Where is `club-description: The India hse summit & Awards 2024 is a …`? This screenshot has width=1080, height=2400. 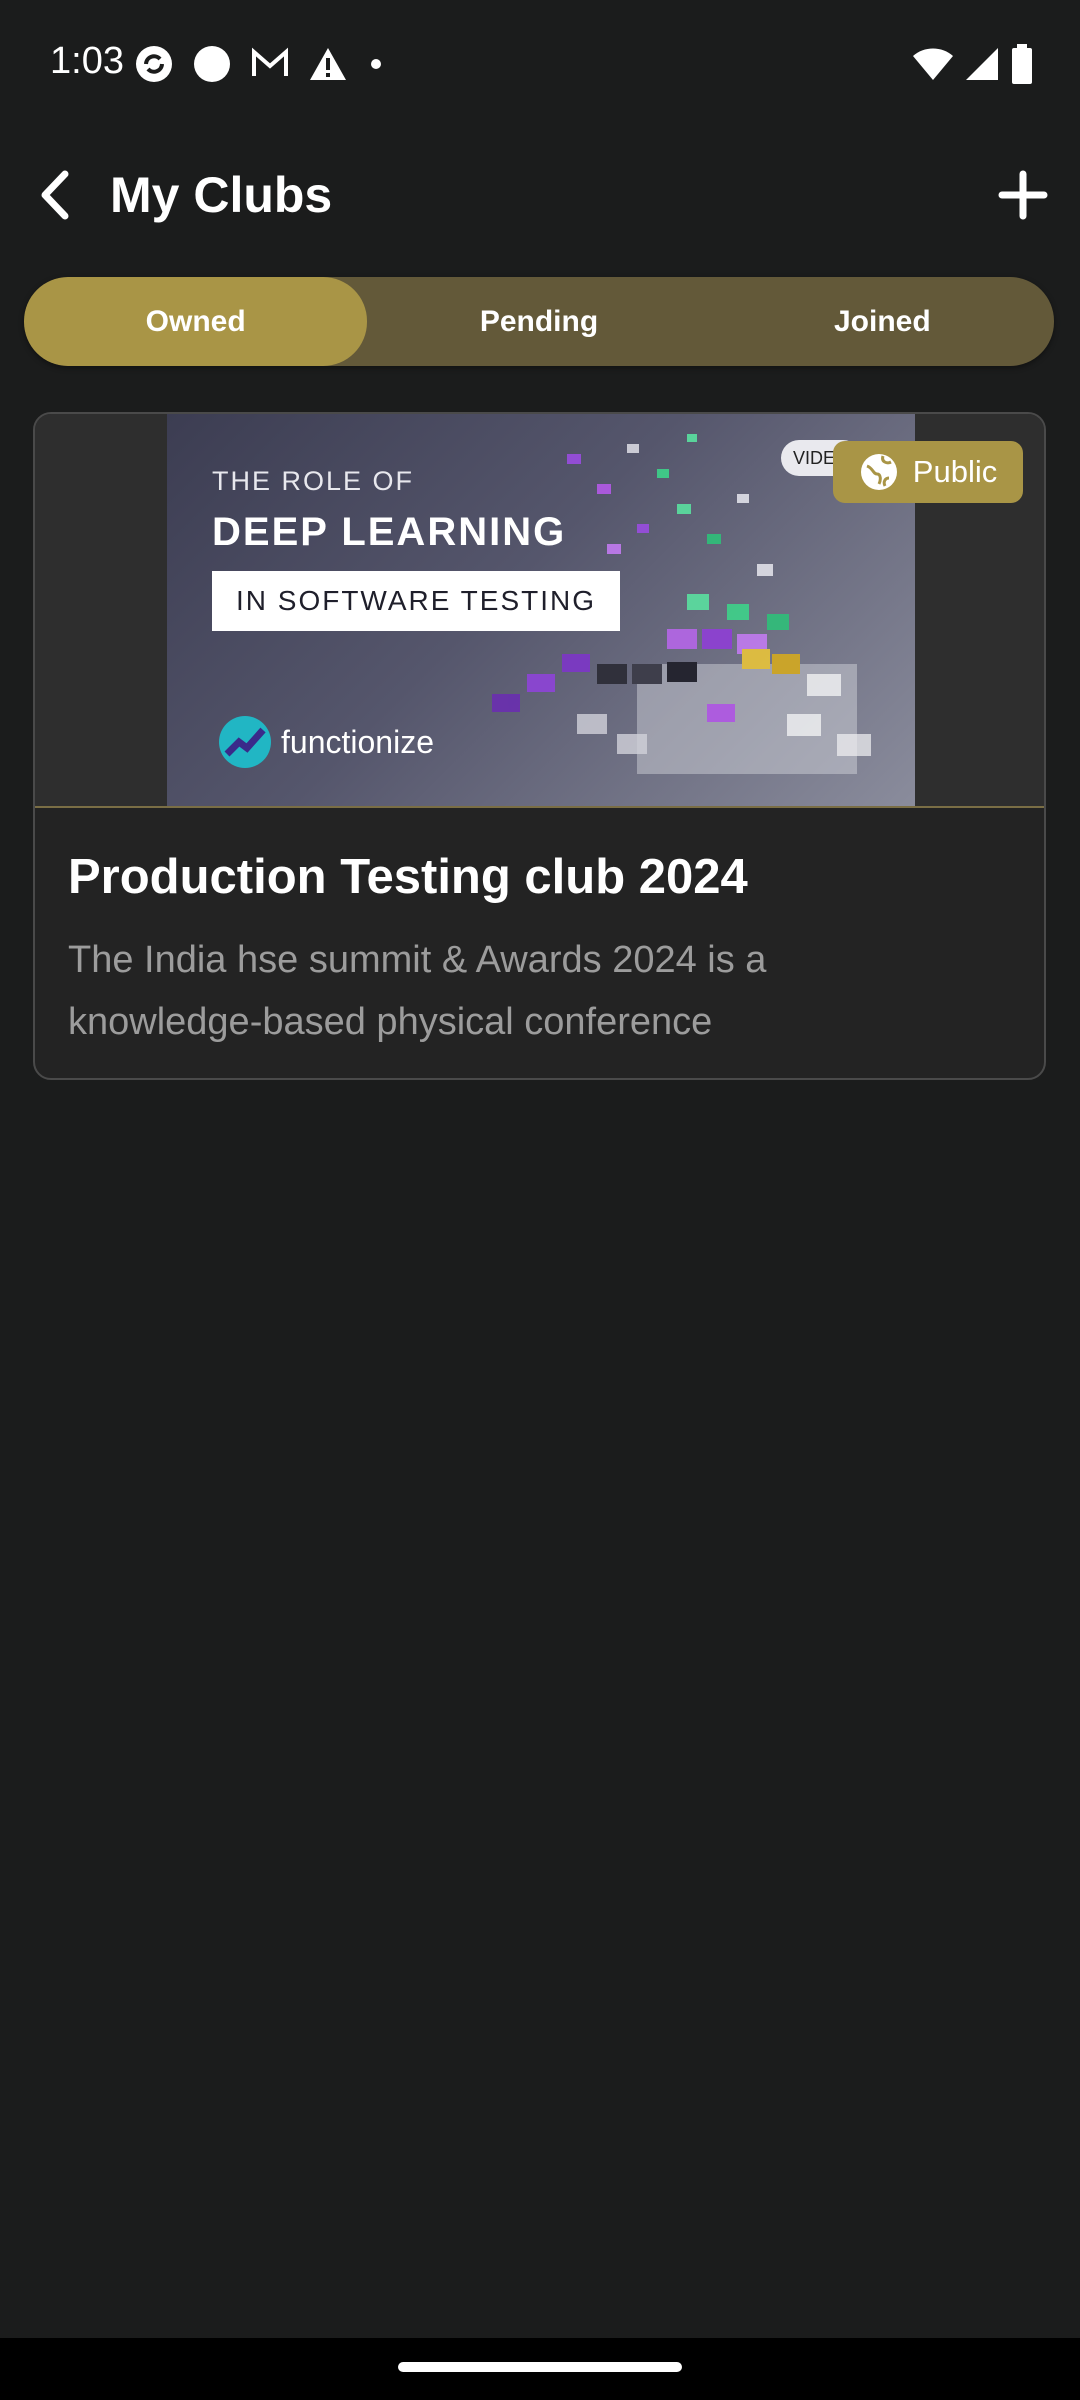 club-description: The India hse summit & Awards 2024 is a … is located at coordinates (417, 991).